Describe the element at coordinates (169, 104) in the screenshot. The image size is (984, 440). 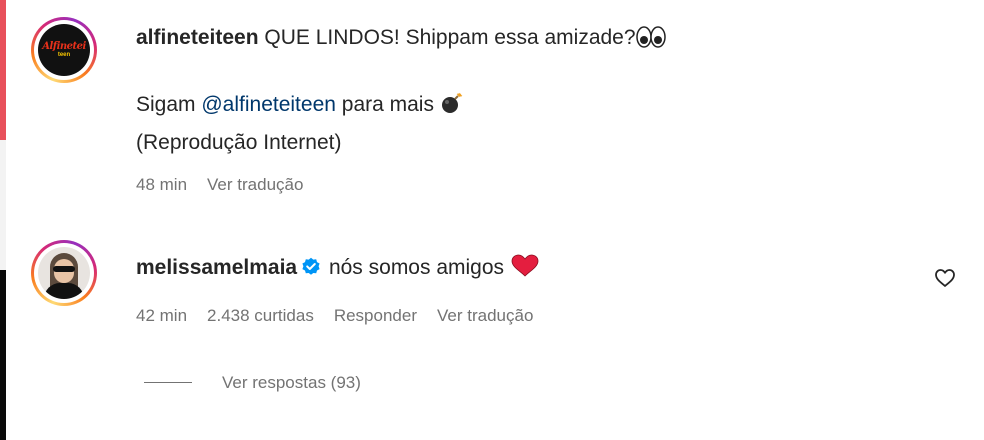
I see `comment-1-body-prefix: Sigam` at that location.